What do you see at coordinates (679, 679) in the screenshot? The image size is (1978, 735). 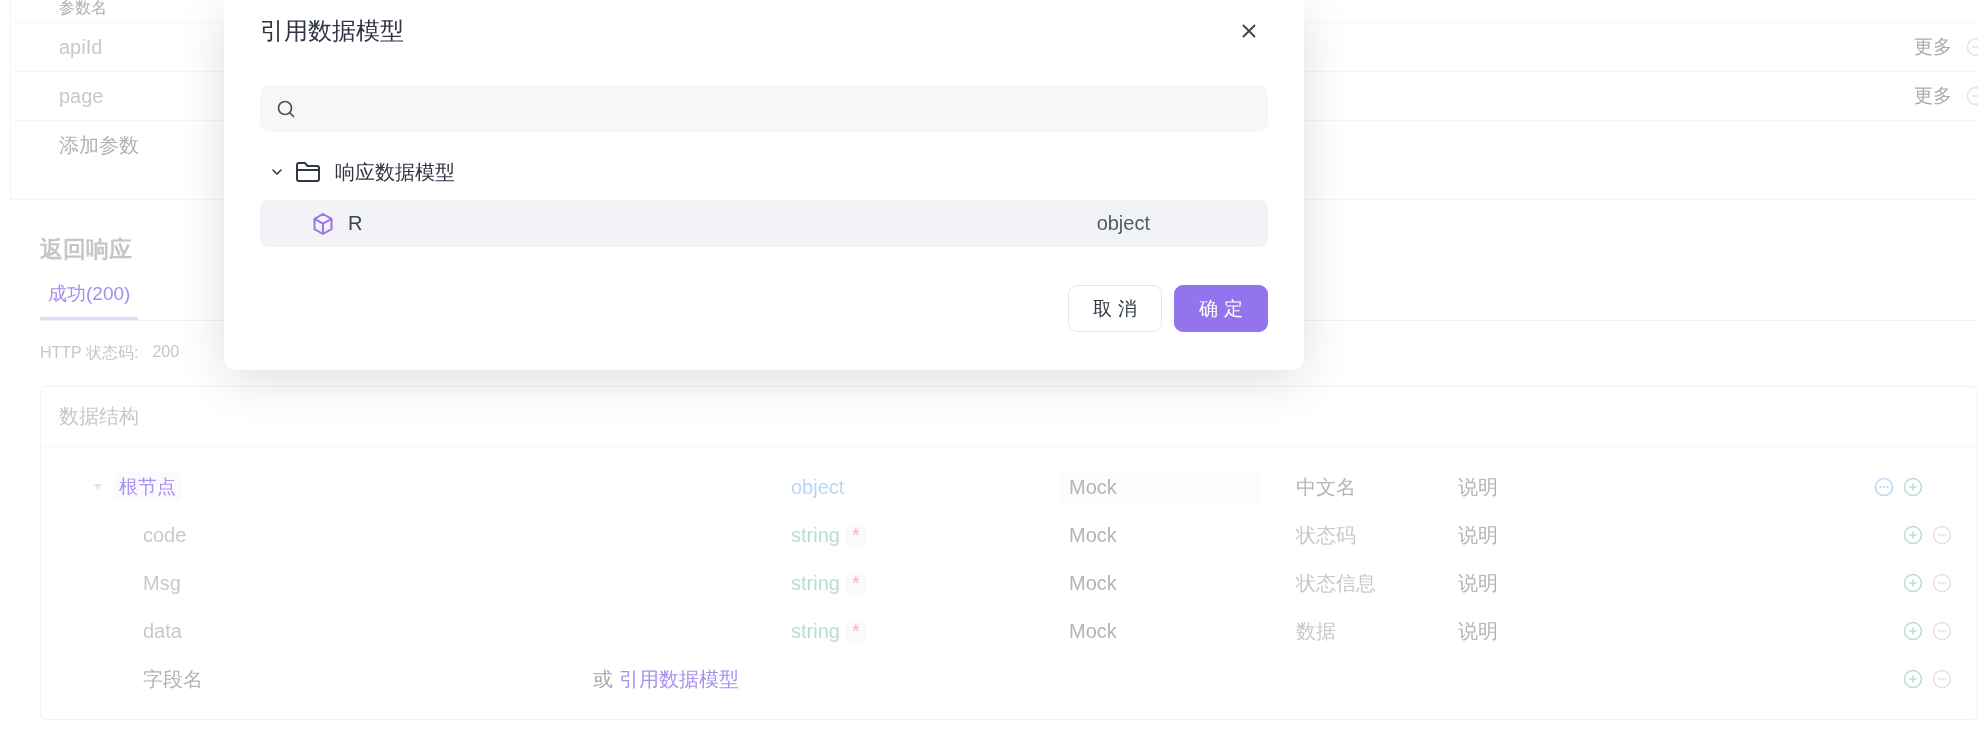 I see `reference-model-link: 引用数据模型` at bounding box center [679, 679].